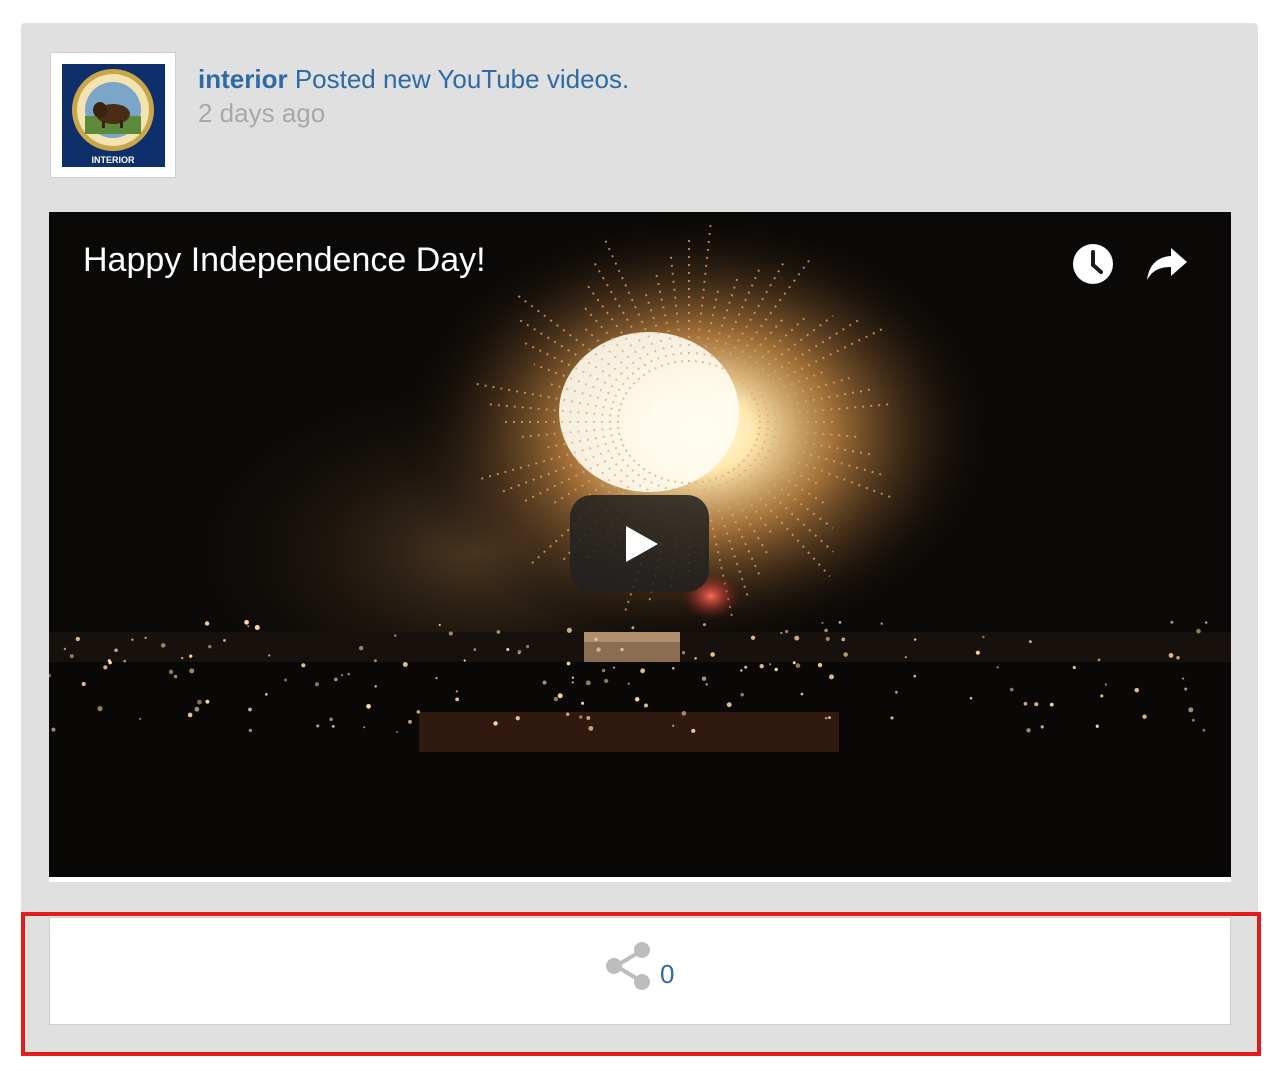 The width and height of the screenshot is (1280, 1071). What do you see at coordinates (262, 113) in the screenshot?
I see `post-timestamp: 2 days ago` at bounding box center [262, 113].